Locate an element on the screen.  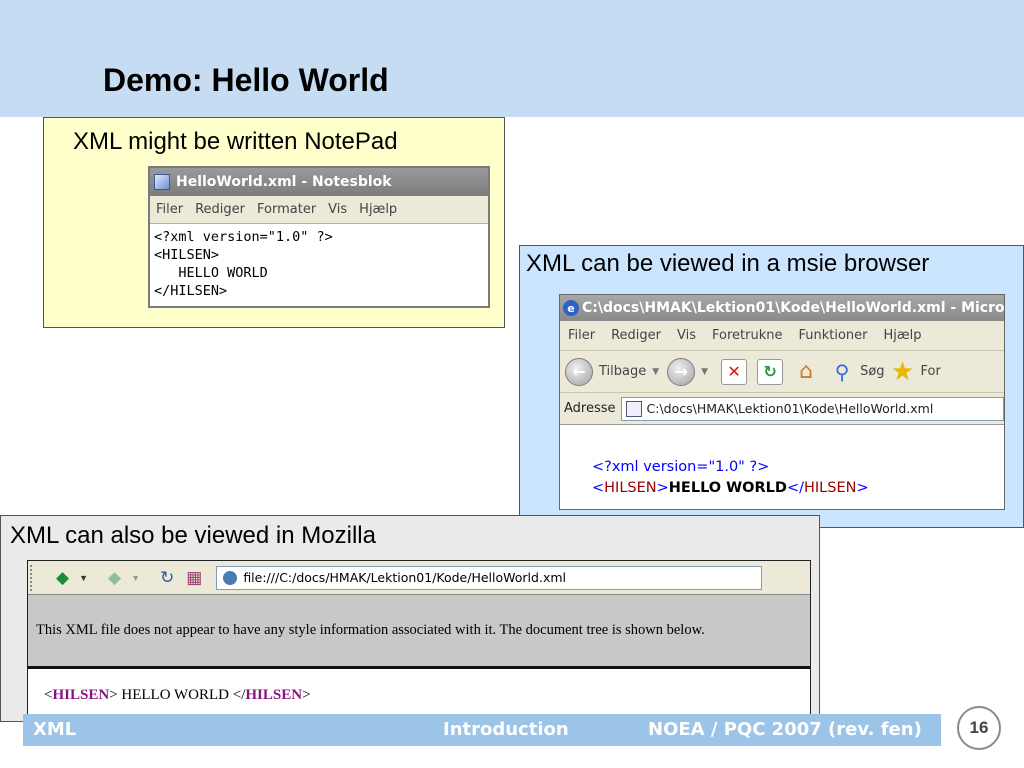
ie-refresh-icon: ↻ is located at coordinates (770, 371).